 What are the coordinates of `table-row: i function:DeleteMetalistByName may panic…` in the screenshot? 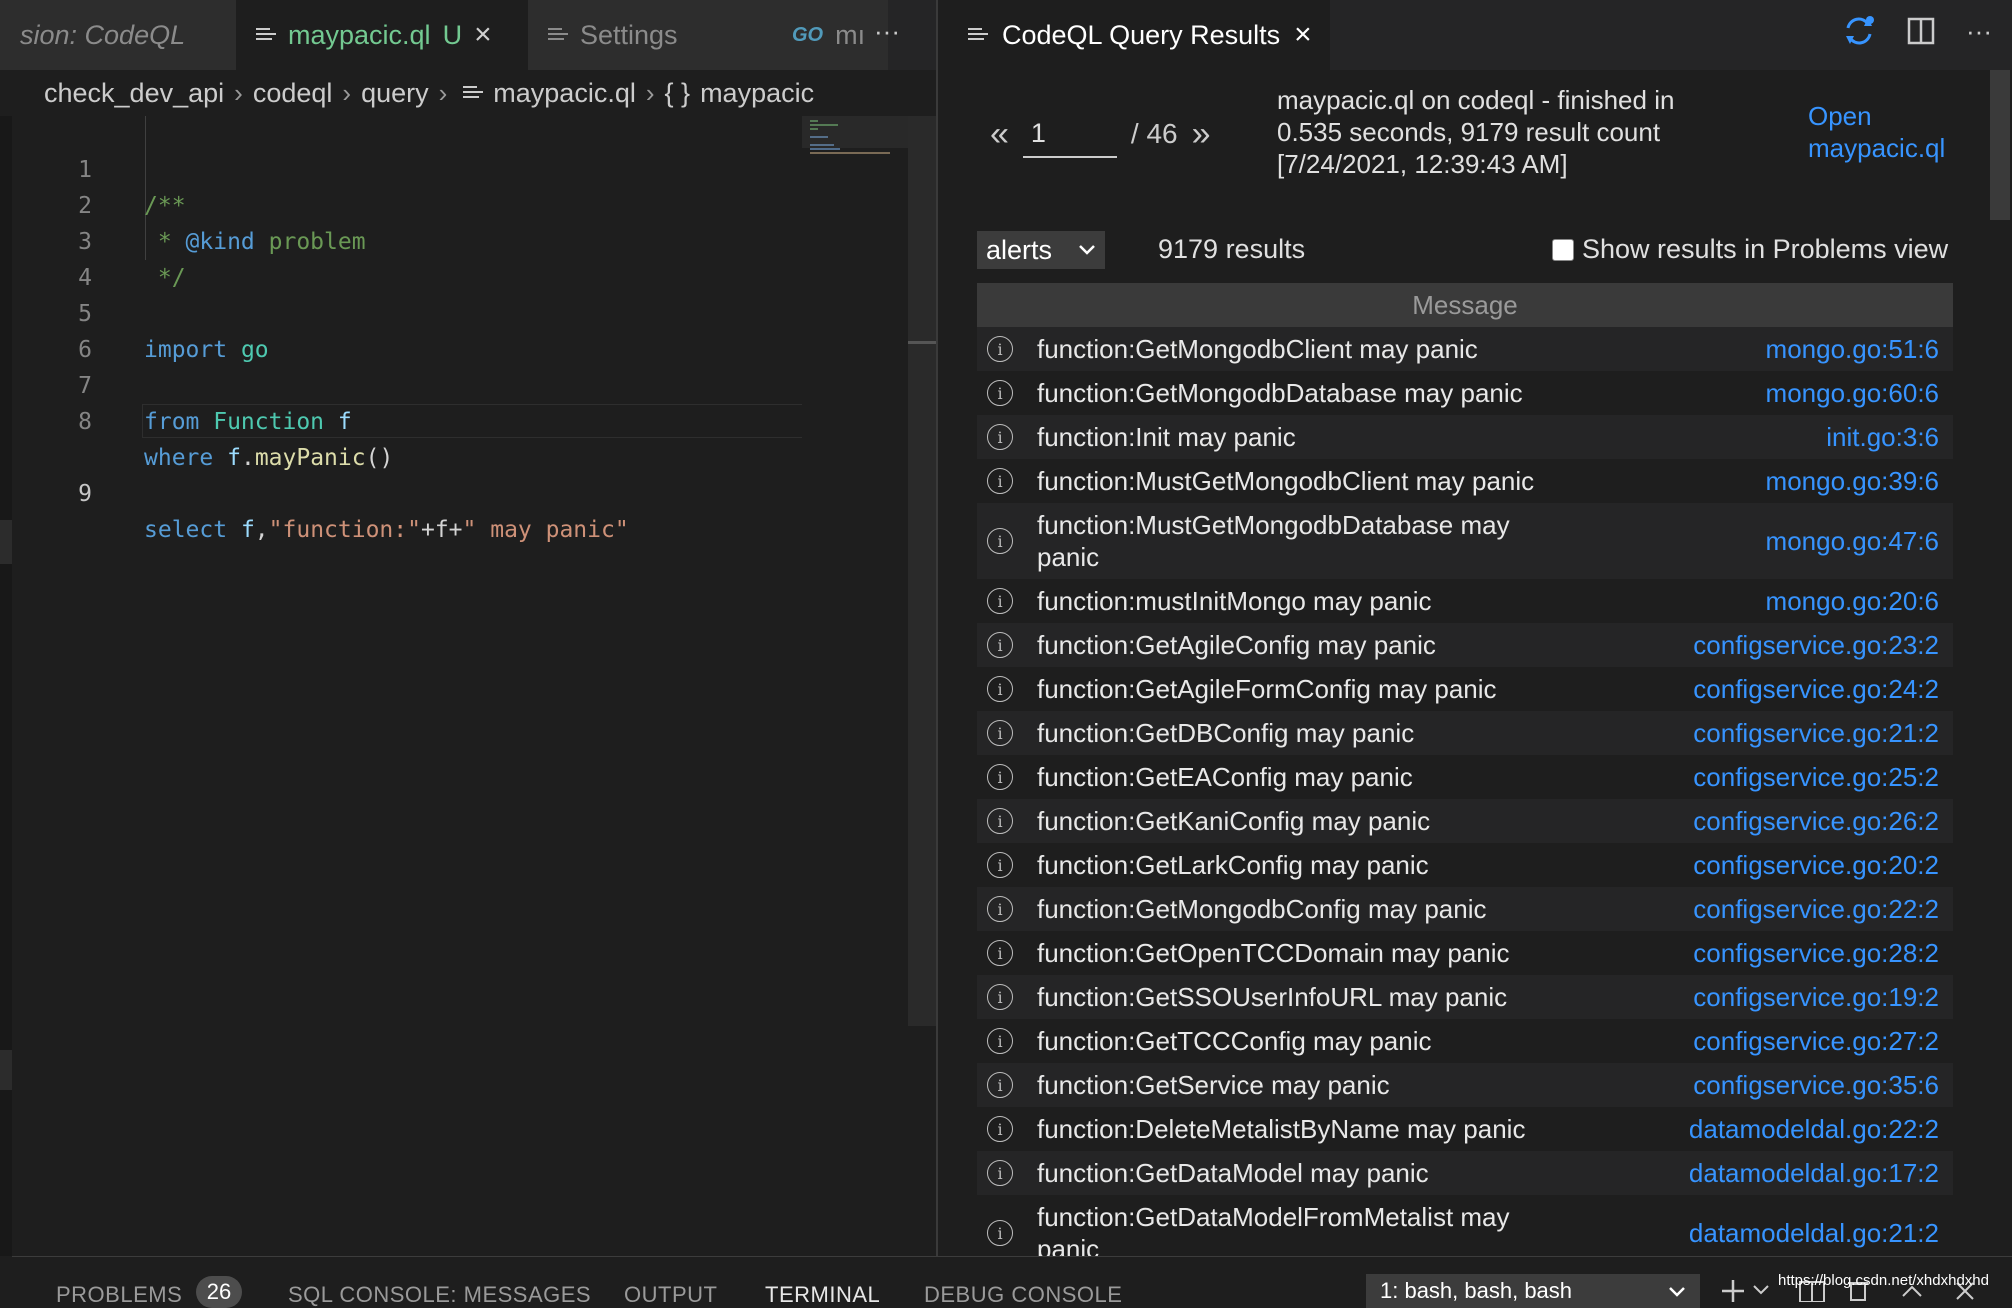 It's located at (1465, 1129).